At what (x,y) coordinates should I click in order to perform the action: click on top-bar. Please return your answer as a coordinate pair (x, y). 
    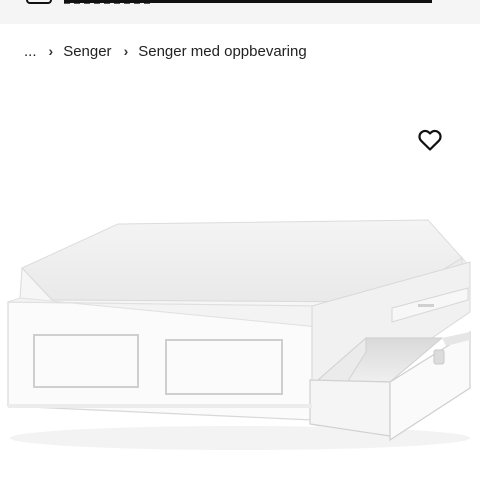
    Looking at the image, I should click on (240, 12).